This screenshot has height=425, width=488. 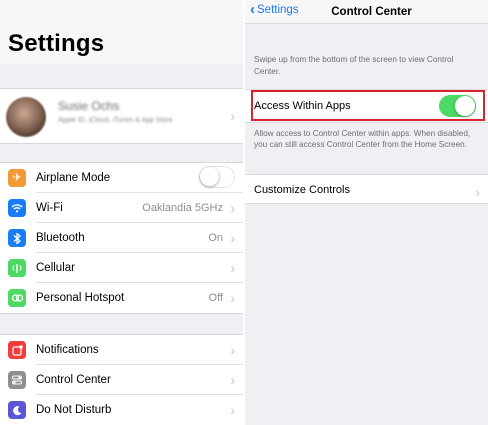 What do you see at coordinates (17, 238) in the screenshot?
I see `bluetooth-icon` at bounding box center [17, 238].